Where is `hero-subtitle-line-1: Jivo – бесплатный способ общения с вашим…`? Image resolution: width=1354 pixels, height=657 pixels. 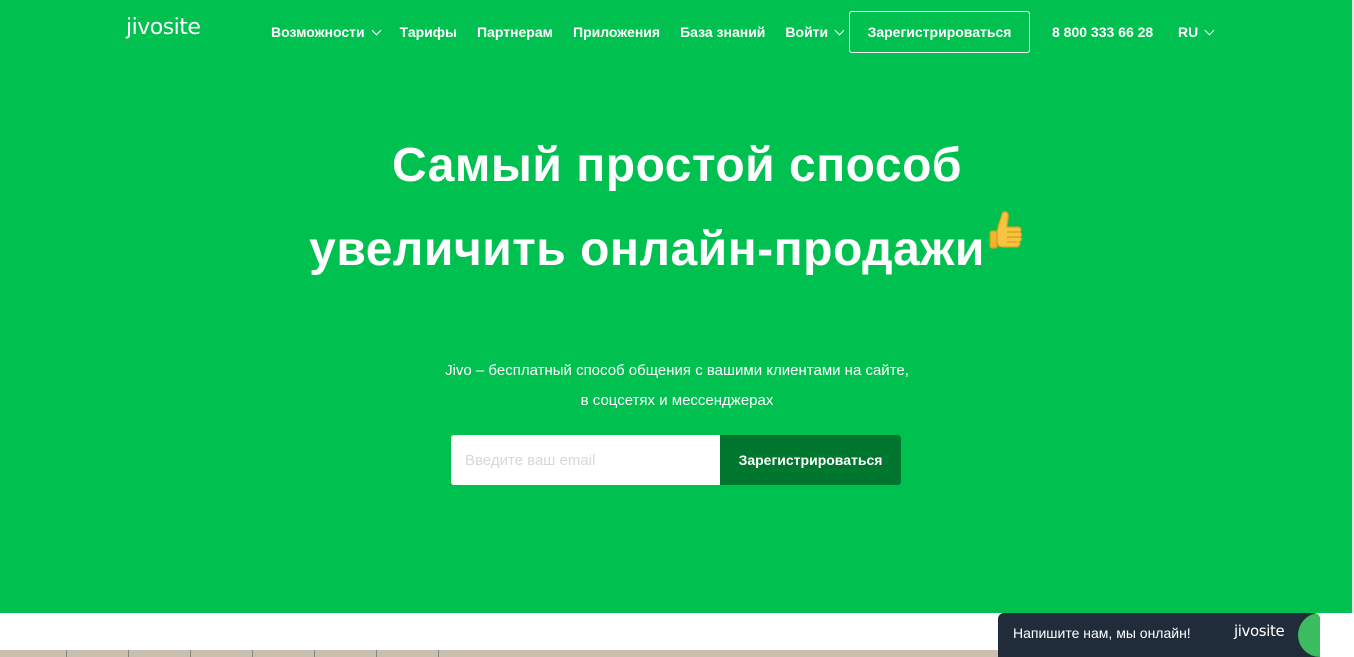
hero-subtitle-line-1: Jivo – бесплатный способ общения с вашим… is located at coordinates (677, 370).